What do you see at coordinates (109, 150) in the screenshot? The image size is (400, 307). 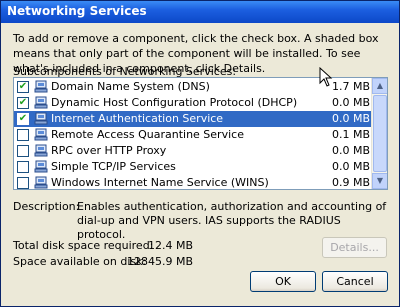 I see `component-name: RPC over HTTP Proxy` at bounding box center [109, 150].